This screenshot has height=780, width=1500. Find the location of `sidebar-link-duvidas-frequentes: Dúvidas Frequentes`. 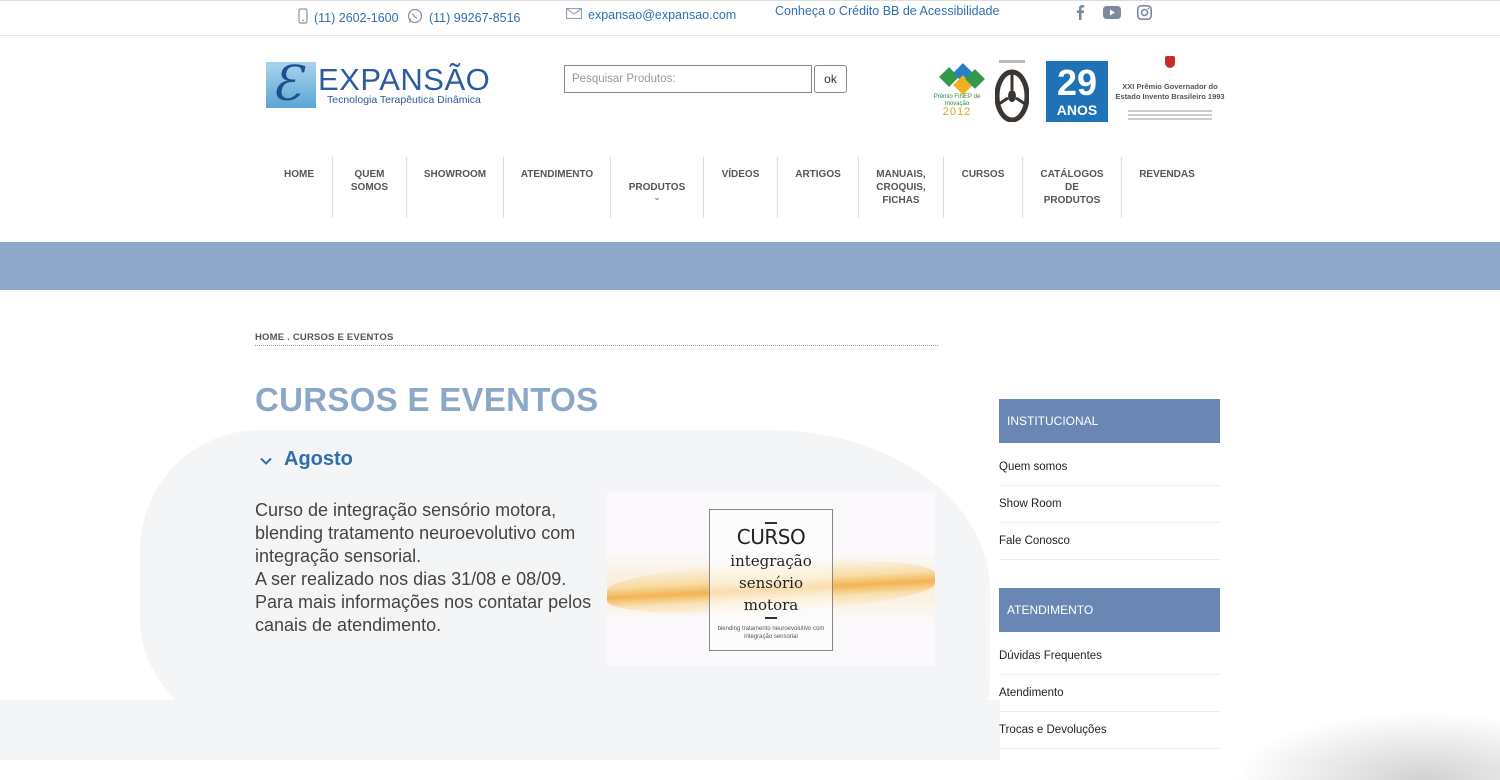

sidebar-link-duvidas-frequentes: Dúvidas Frequentes is located at coordinates (1109, 656).